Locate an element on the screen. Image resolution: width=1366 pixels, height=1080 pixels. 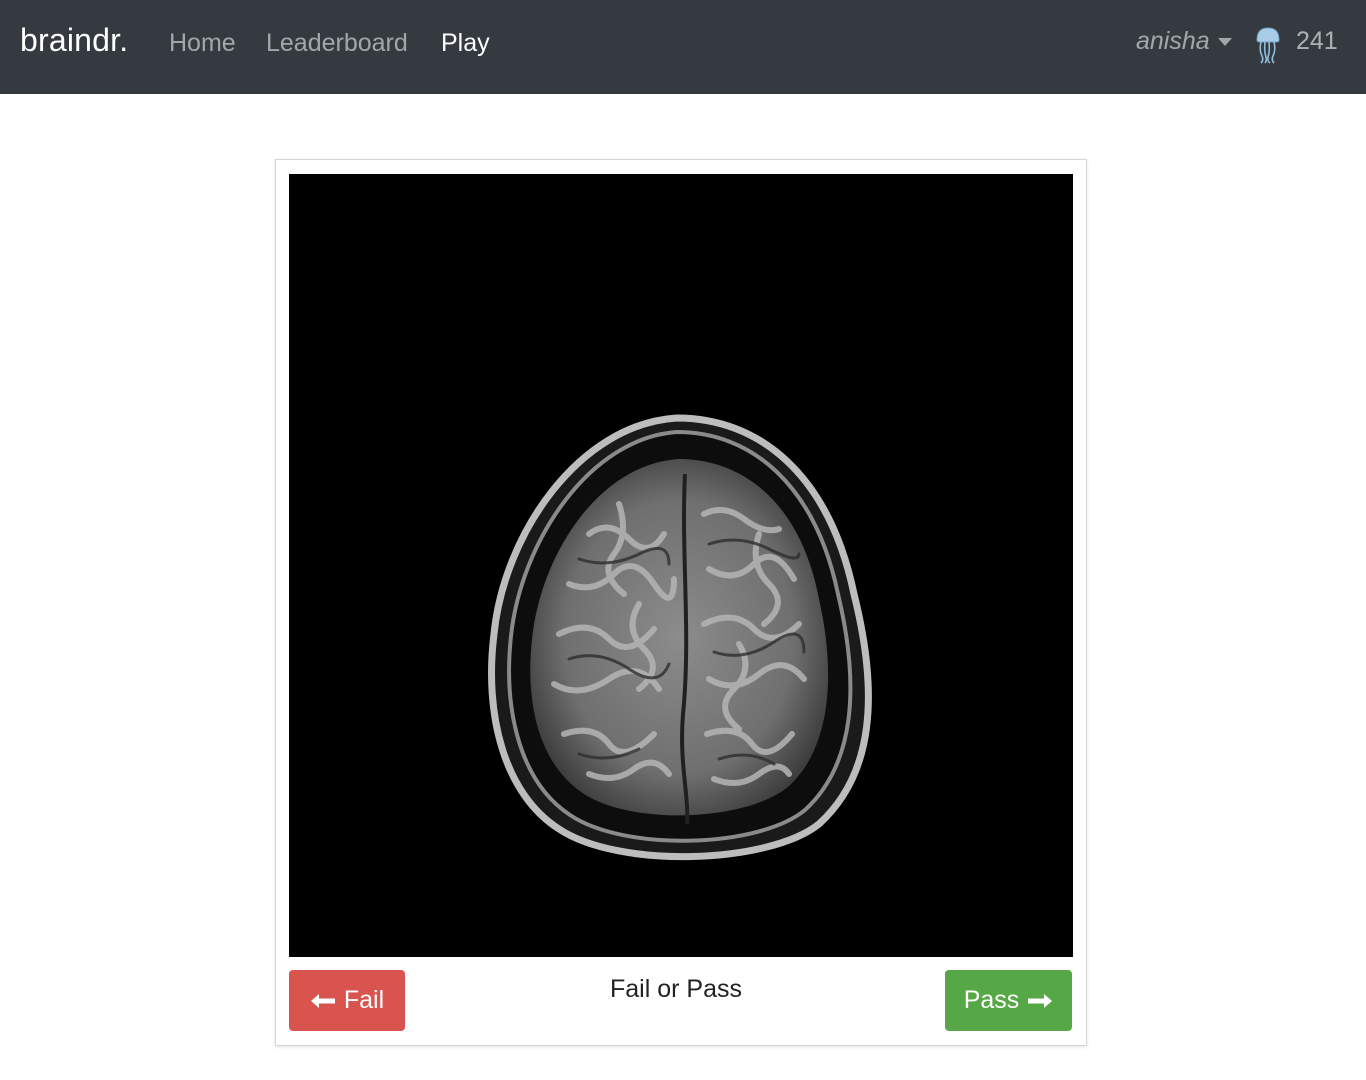
jellyfish-icon is located at coordinates (1268, 45).